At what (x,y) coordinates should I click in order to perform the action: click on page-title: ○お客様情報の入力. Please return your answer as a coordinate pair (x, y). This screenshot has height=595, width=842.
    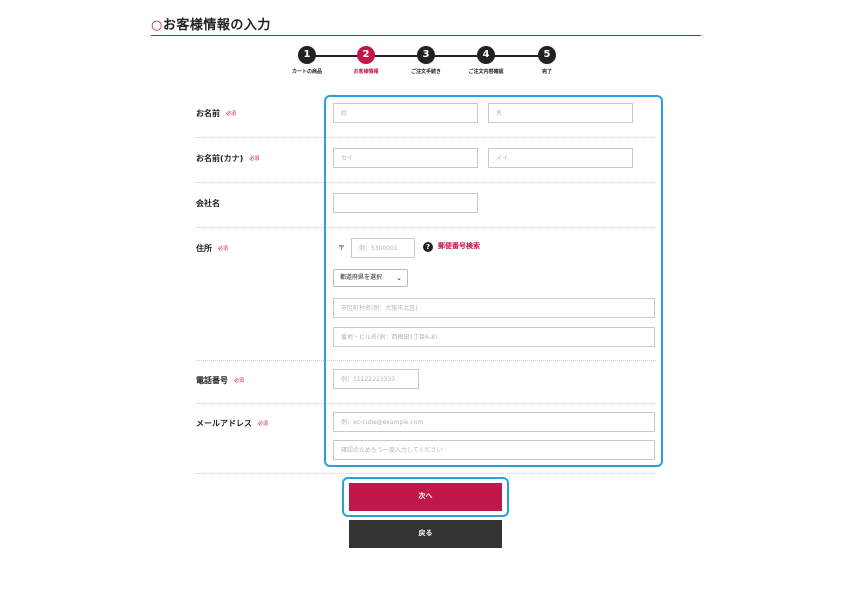
    Looking at the image, I should click on (211, 23).